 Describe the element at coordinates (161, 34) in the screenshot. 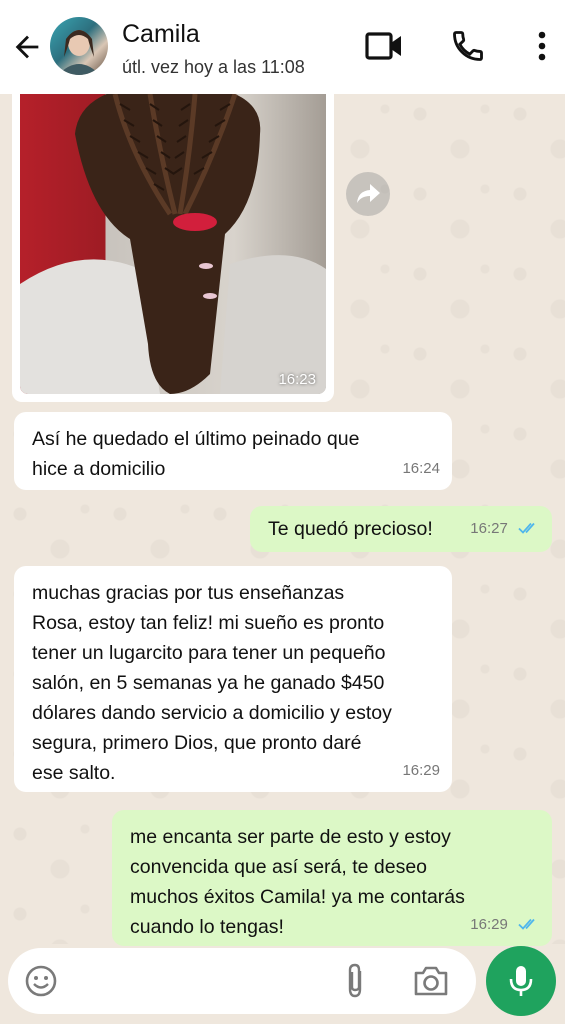

I see `contact-name: Camila` at that location.